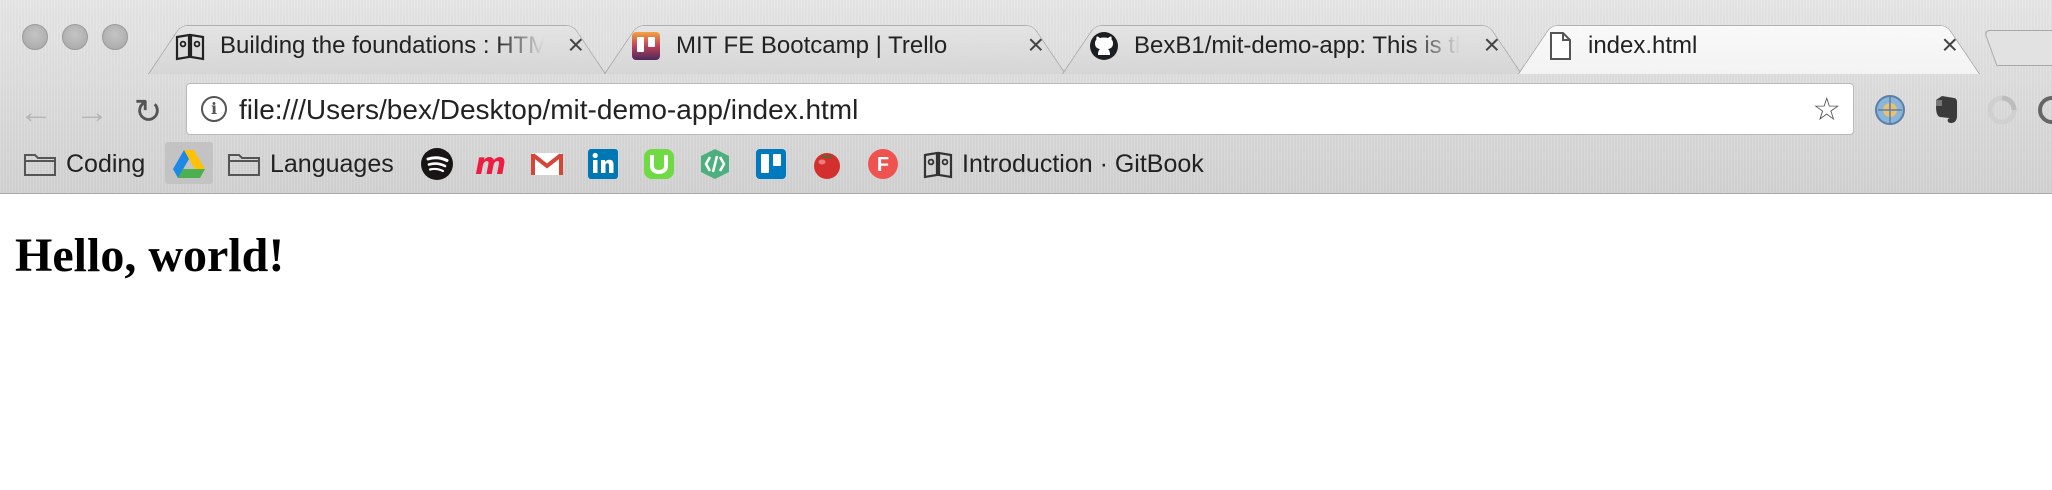 This screenshot has height=490, width=2052. I want to click on tab-index-html: index.html ×, so click(1749, 45).